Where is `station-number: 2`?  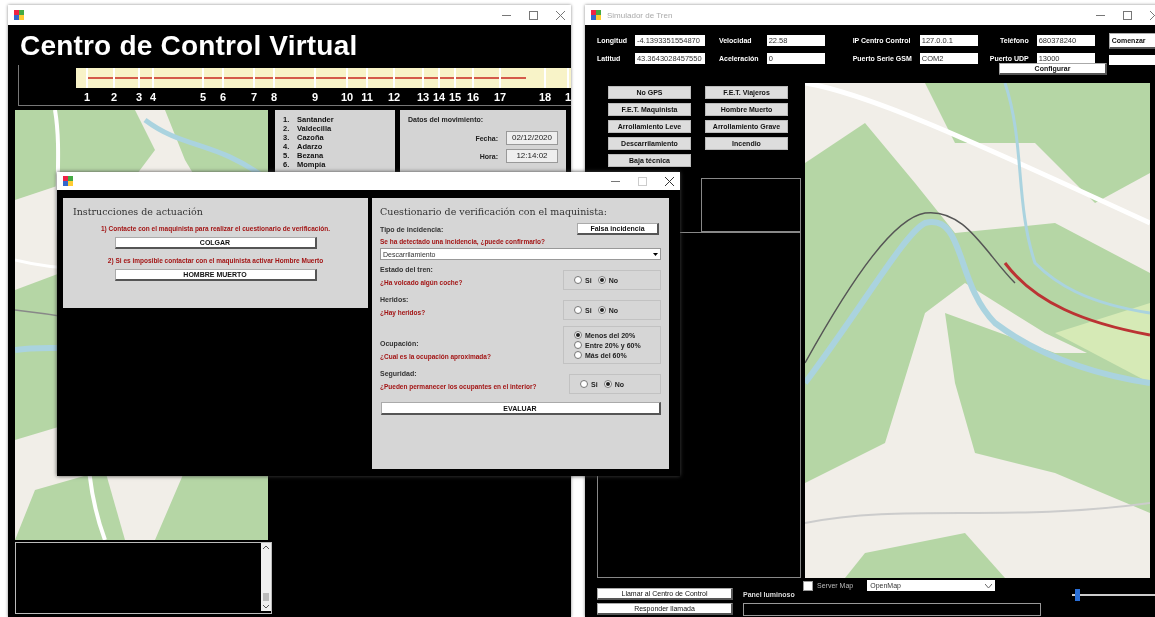
station-number: 2 is located at coordinates (114, 97).